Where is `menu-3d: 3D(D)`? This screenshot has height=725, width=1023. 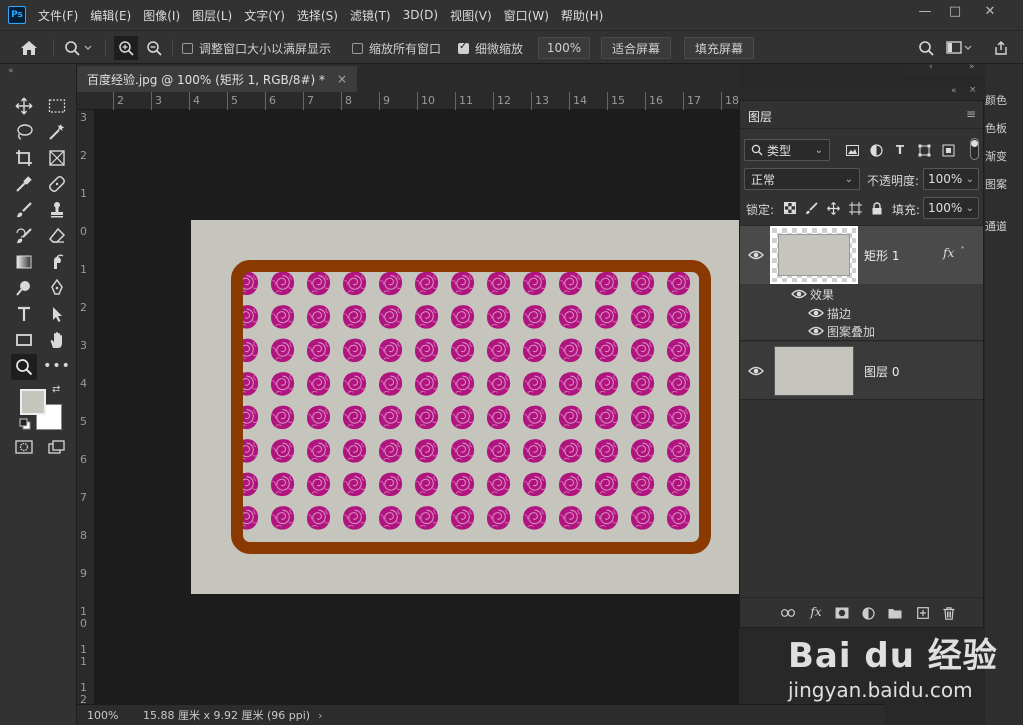
menu-3d: 3D(D) is located at coordinates (420, 15).